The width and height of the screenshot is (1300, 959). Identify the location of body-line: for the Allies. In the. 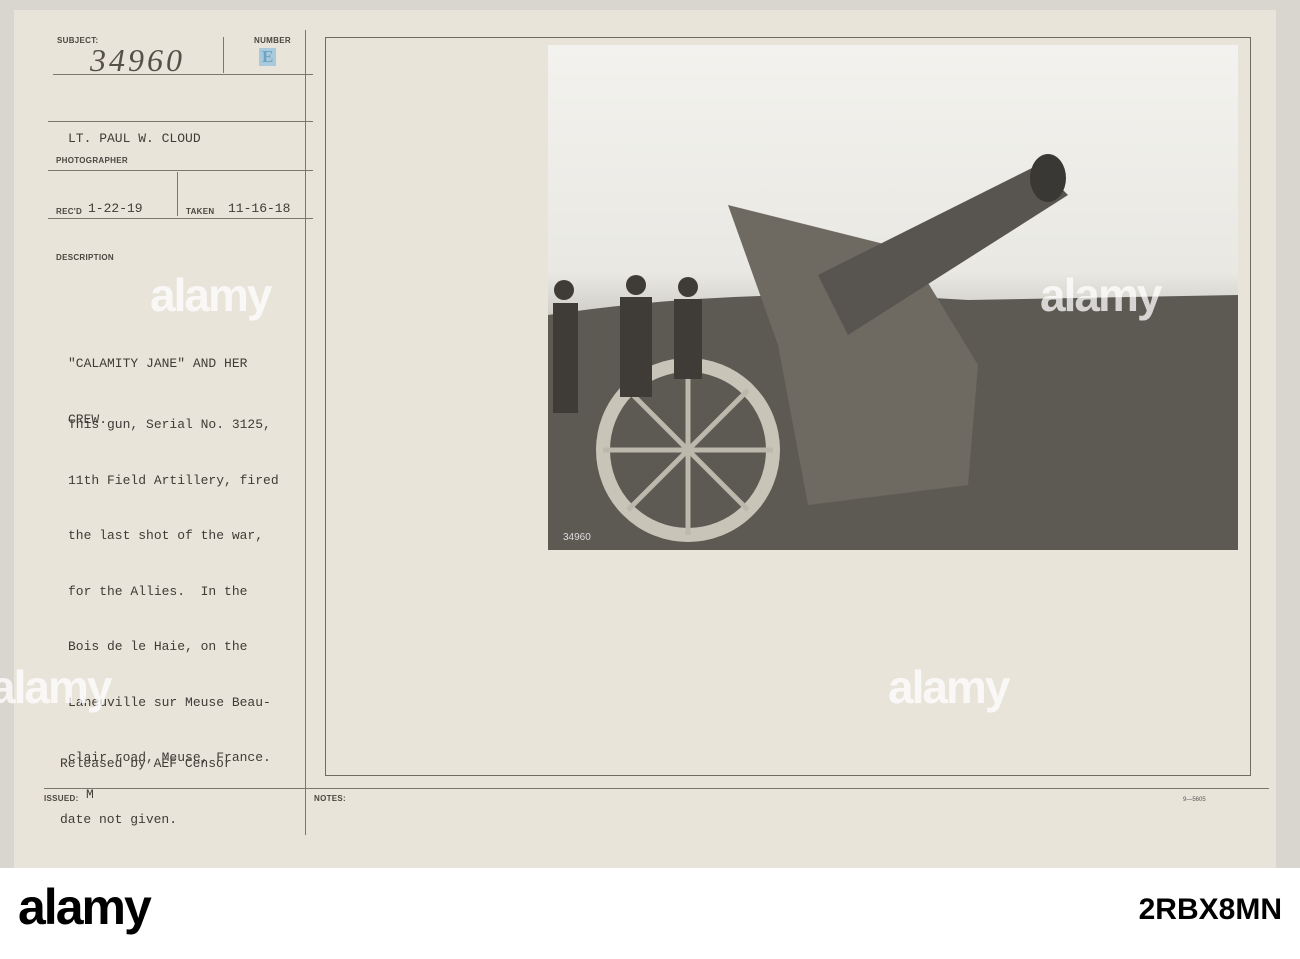
(158, 591).